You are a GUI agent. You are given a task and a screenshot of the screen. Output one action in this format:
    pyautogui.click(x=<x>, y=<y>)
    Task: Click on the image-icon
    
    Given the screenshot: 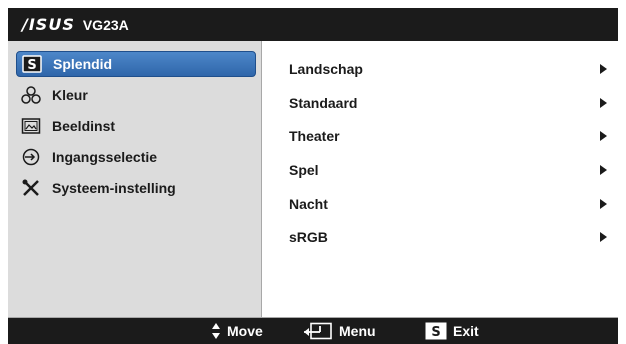 What is the action you would take?
    pyautogui.click(x=31, y=126)
    